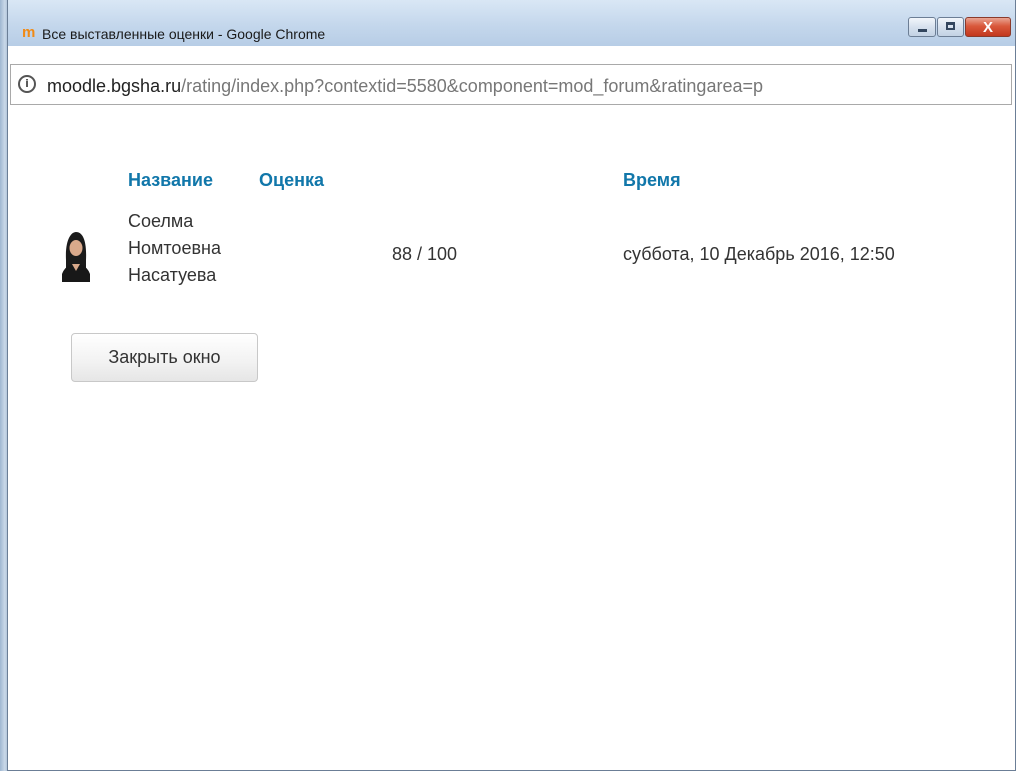 This screenshot has height=771, width=1016. I want to click on url-host: moodle.bgsha.ru, so click(114, 86).